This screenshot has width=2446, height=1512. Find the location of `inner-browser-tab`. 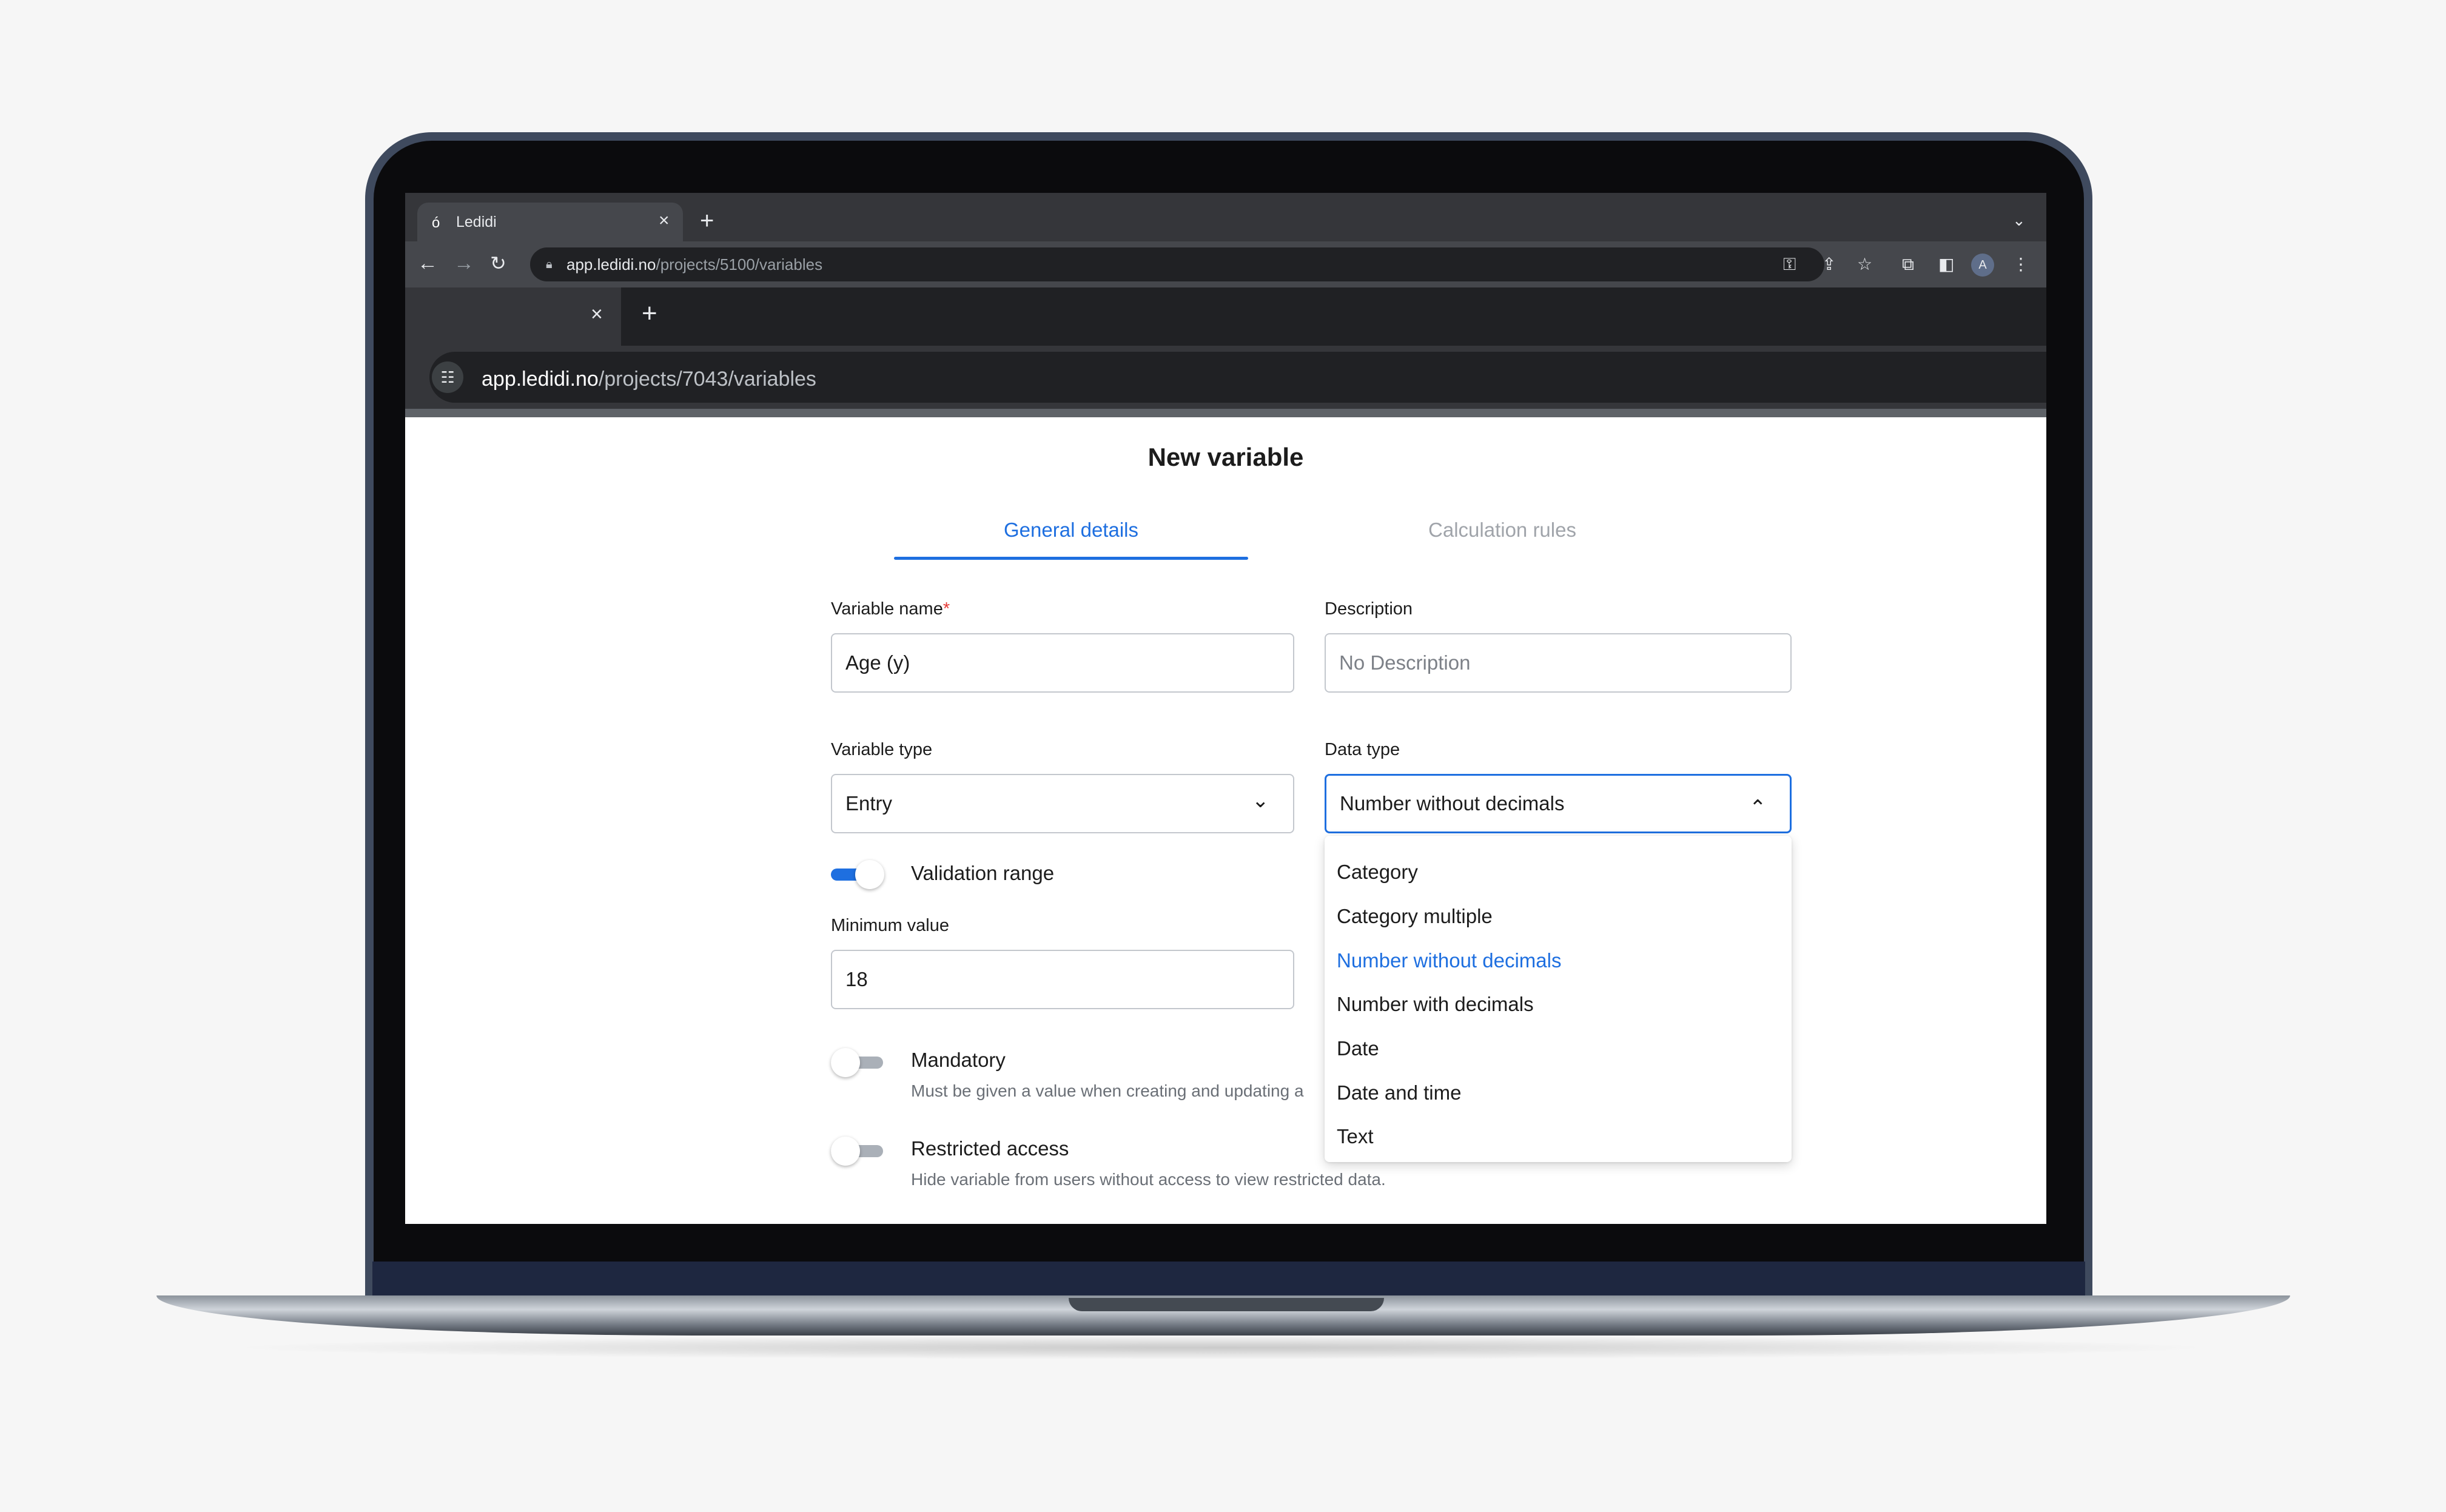

inner-browser-tab is located at coordinates (513, 316).